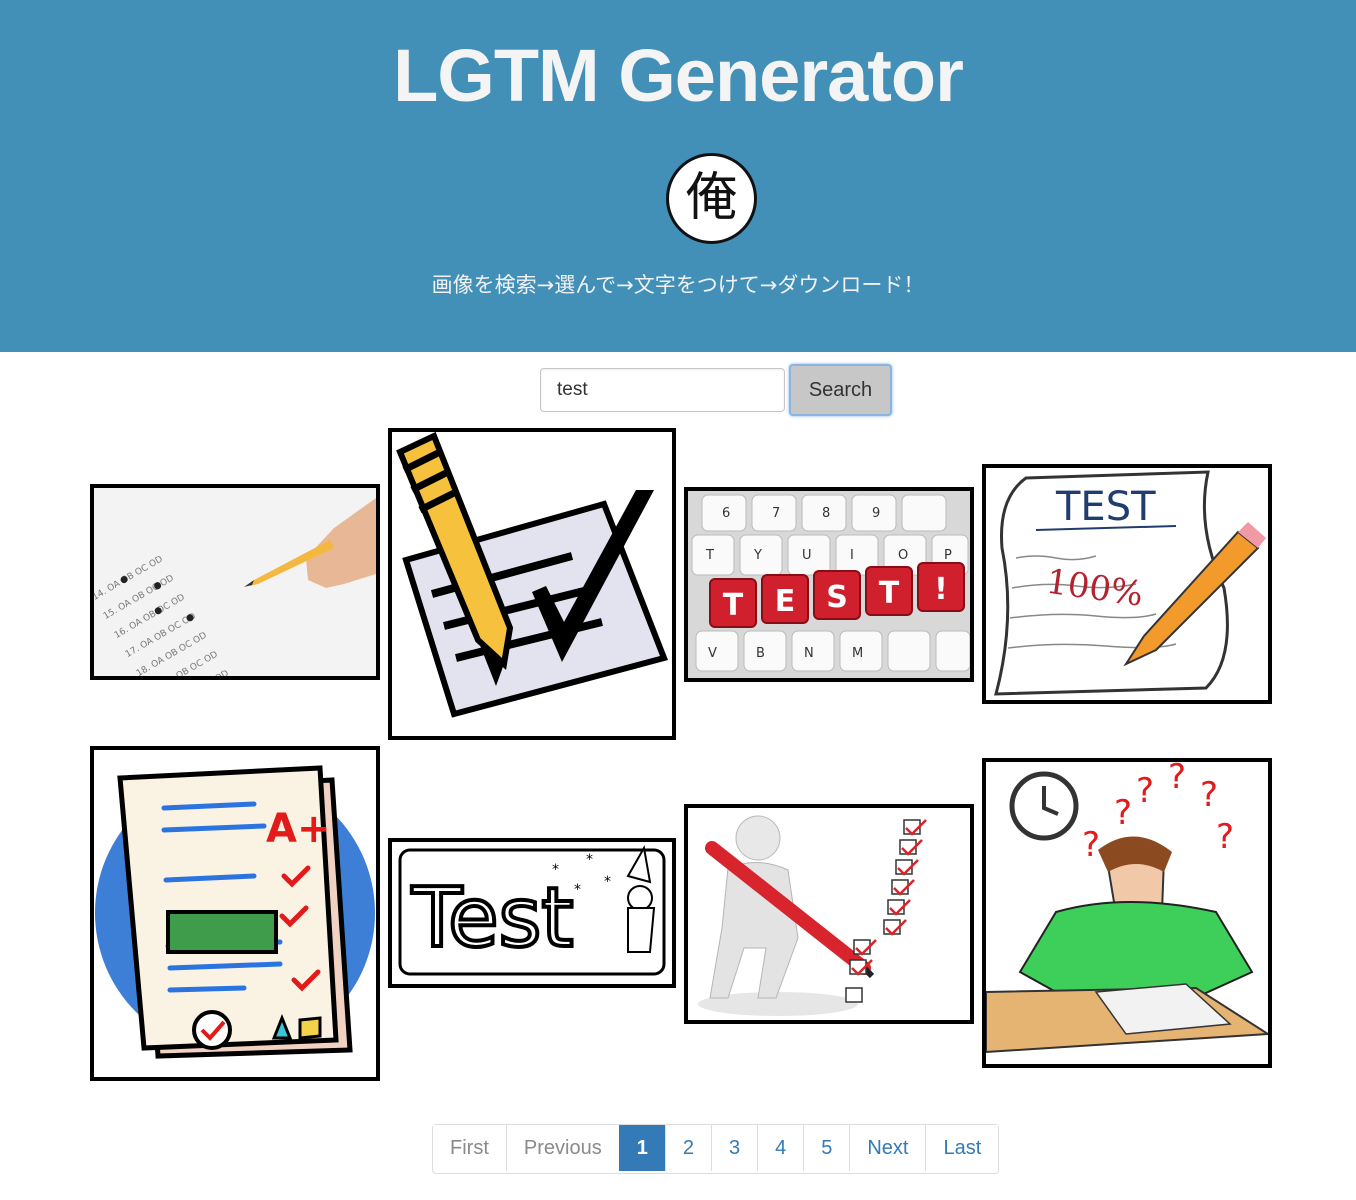 This screenshot has width=1356, height=1200. I want to click on page-5-button: 5, so click(826, 1148).